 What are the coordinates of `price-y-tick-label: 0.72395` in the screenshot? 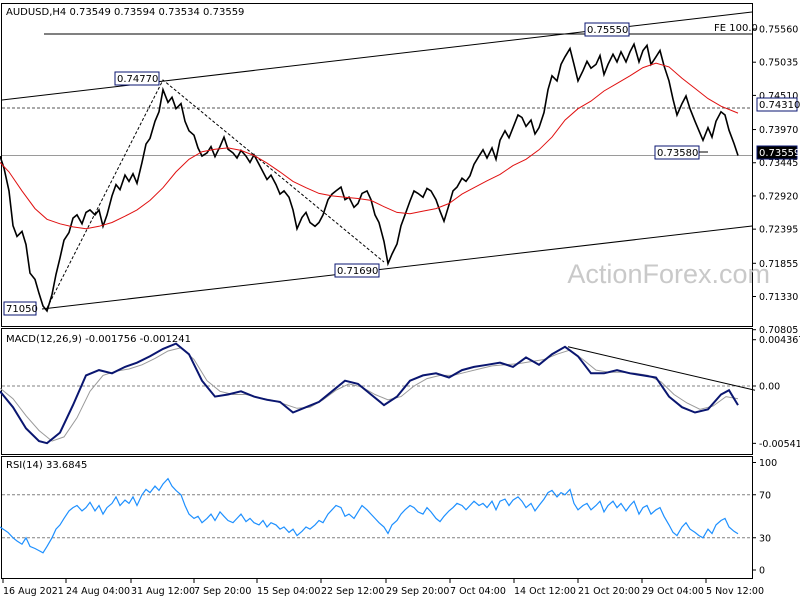 It's located at (778, 230).